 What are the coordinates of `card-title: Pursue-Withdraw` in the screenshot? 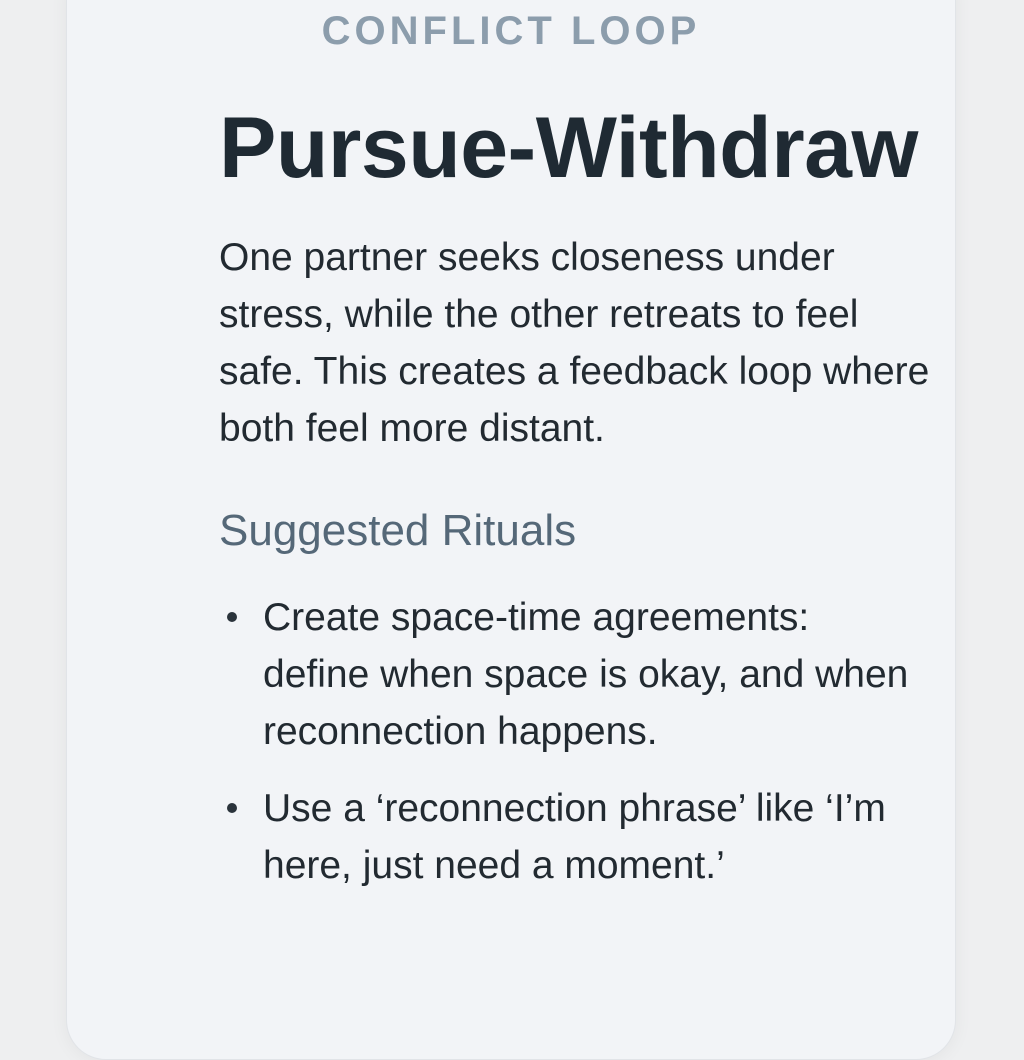 It's located at (568, 148).